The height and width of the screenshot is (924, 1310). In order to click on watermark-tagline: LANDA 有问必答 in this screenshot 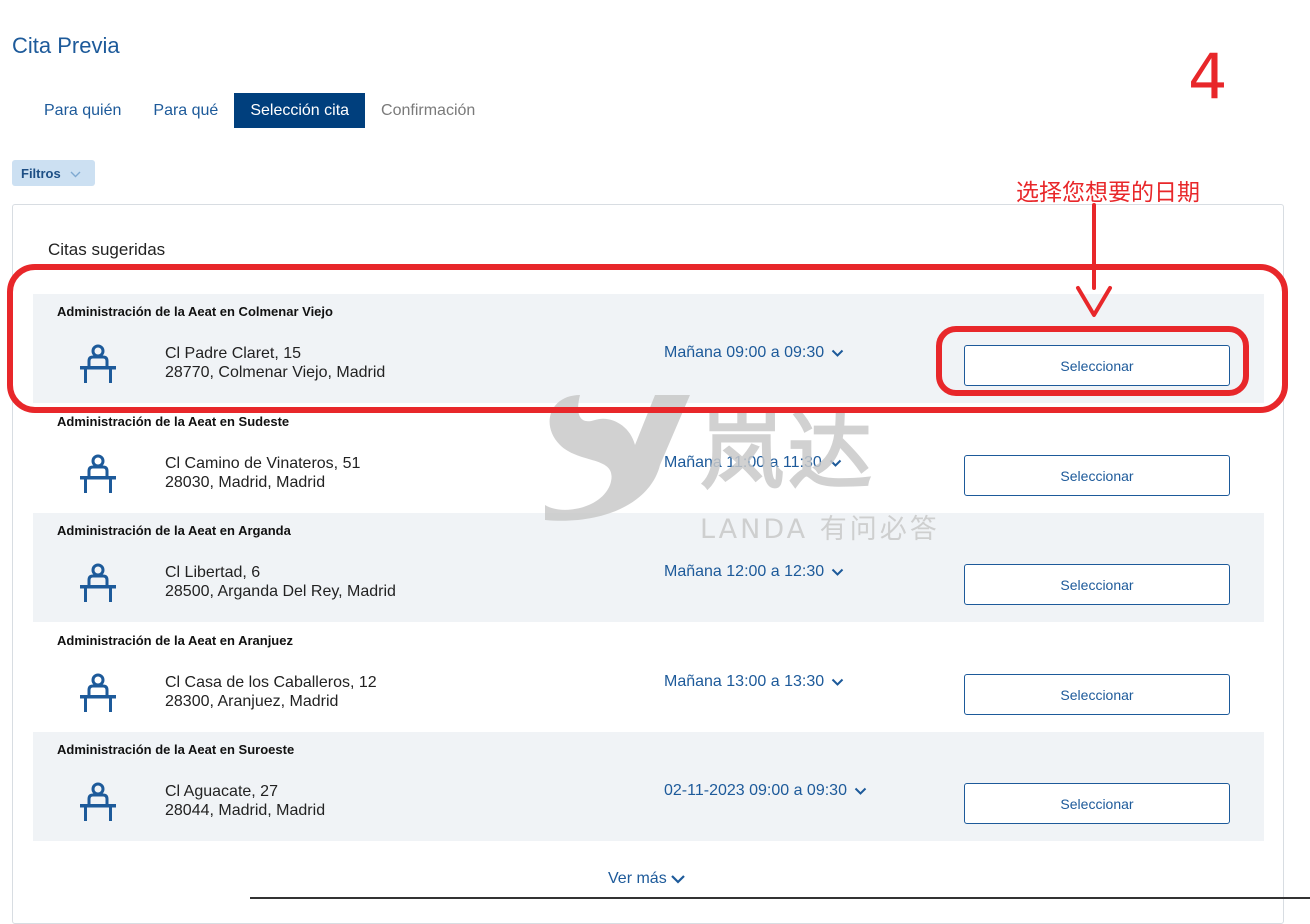, I will do `click(820, 529)`.